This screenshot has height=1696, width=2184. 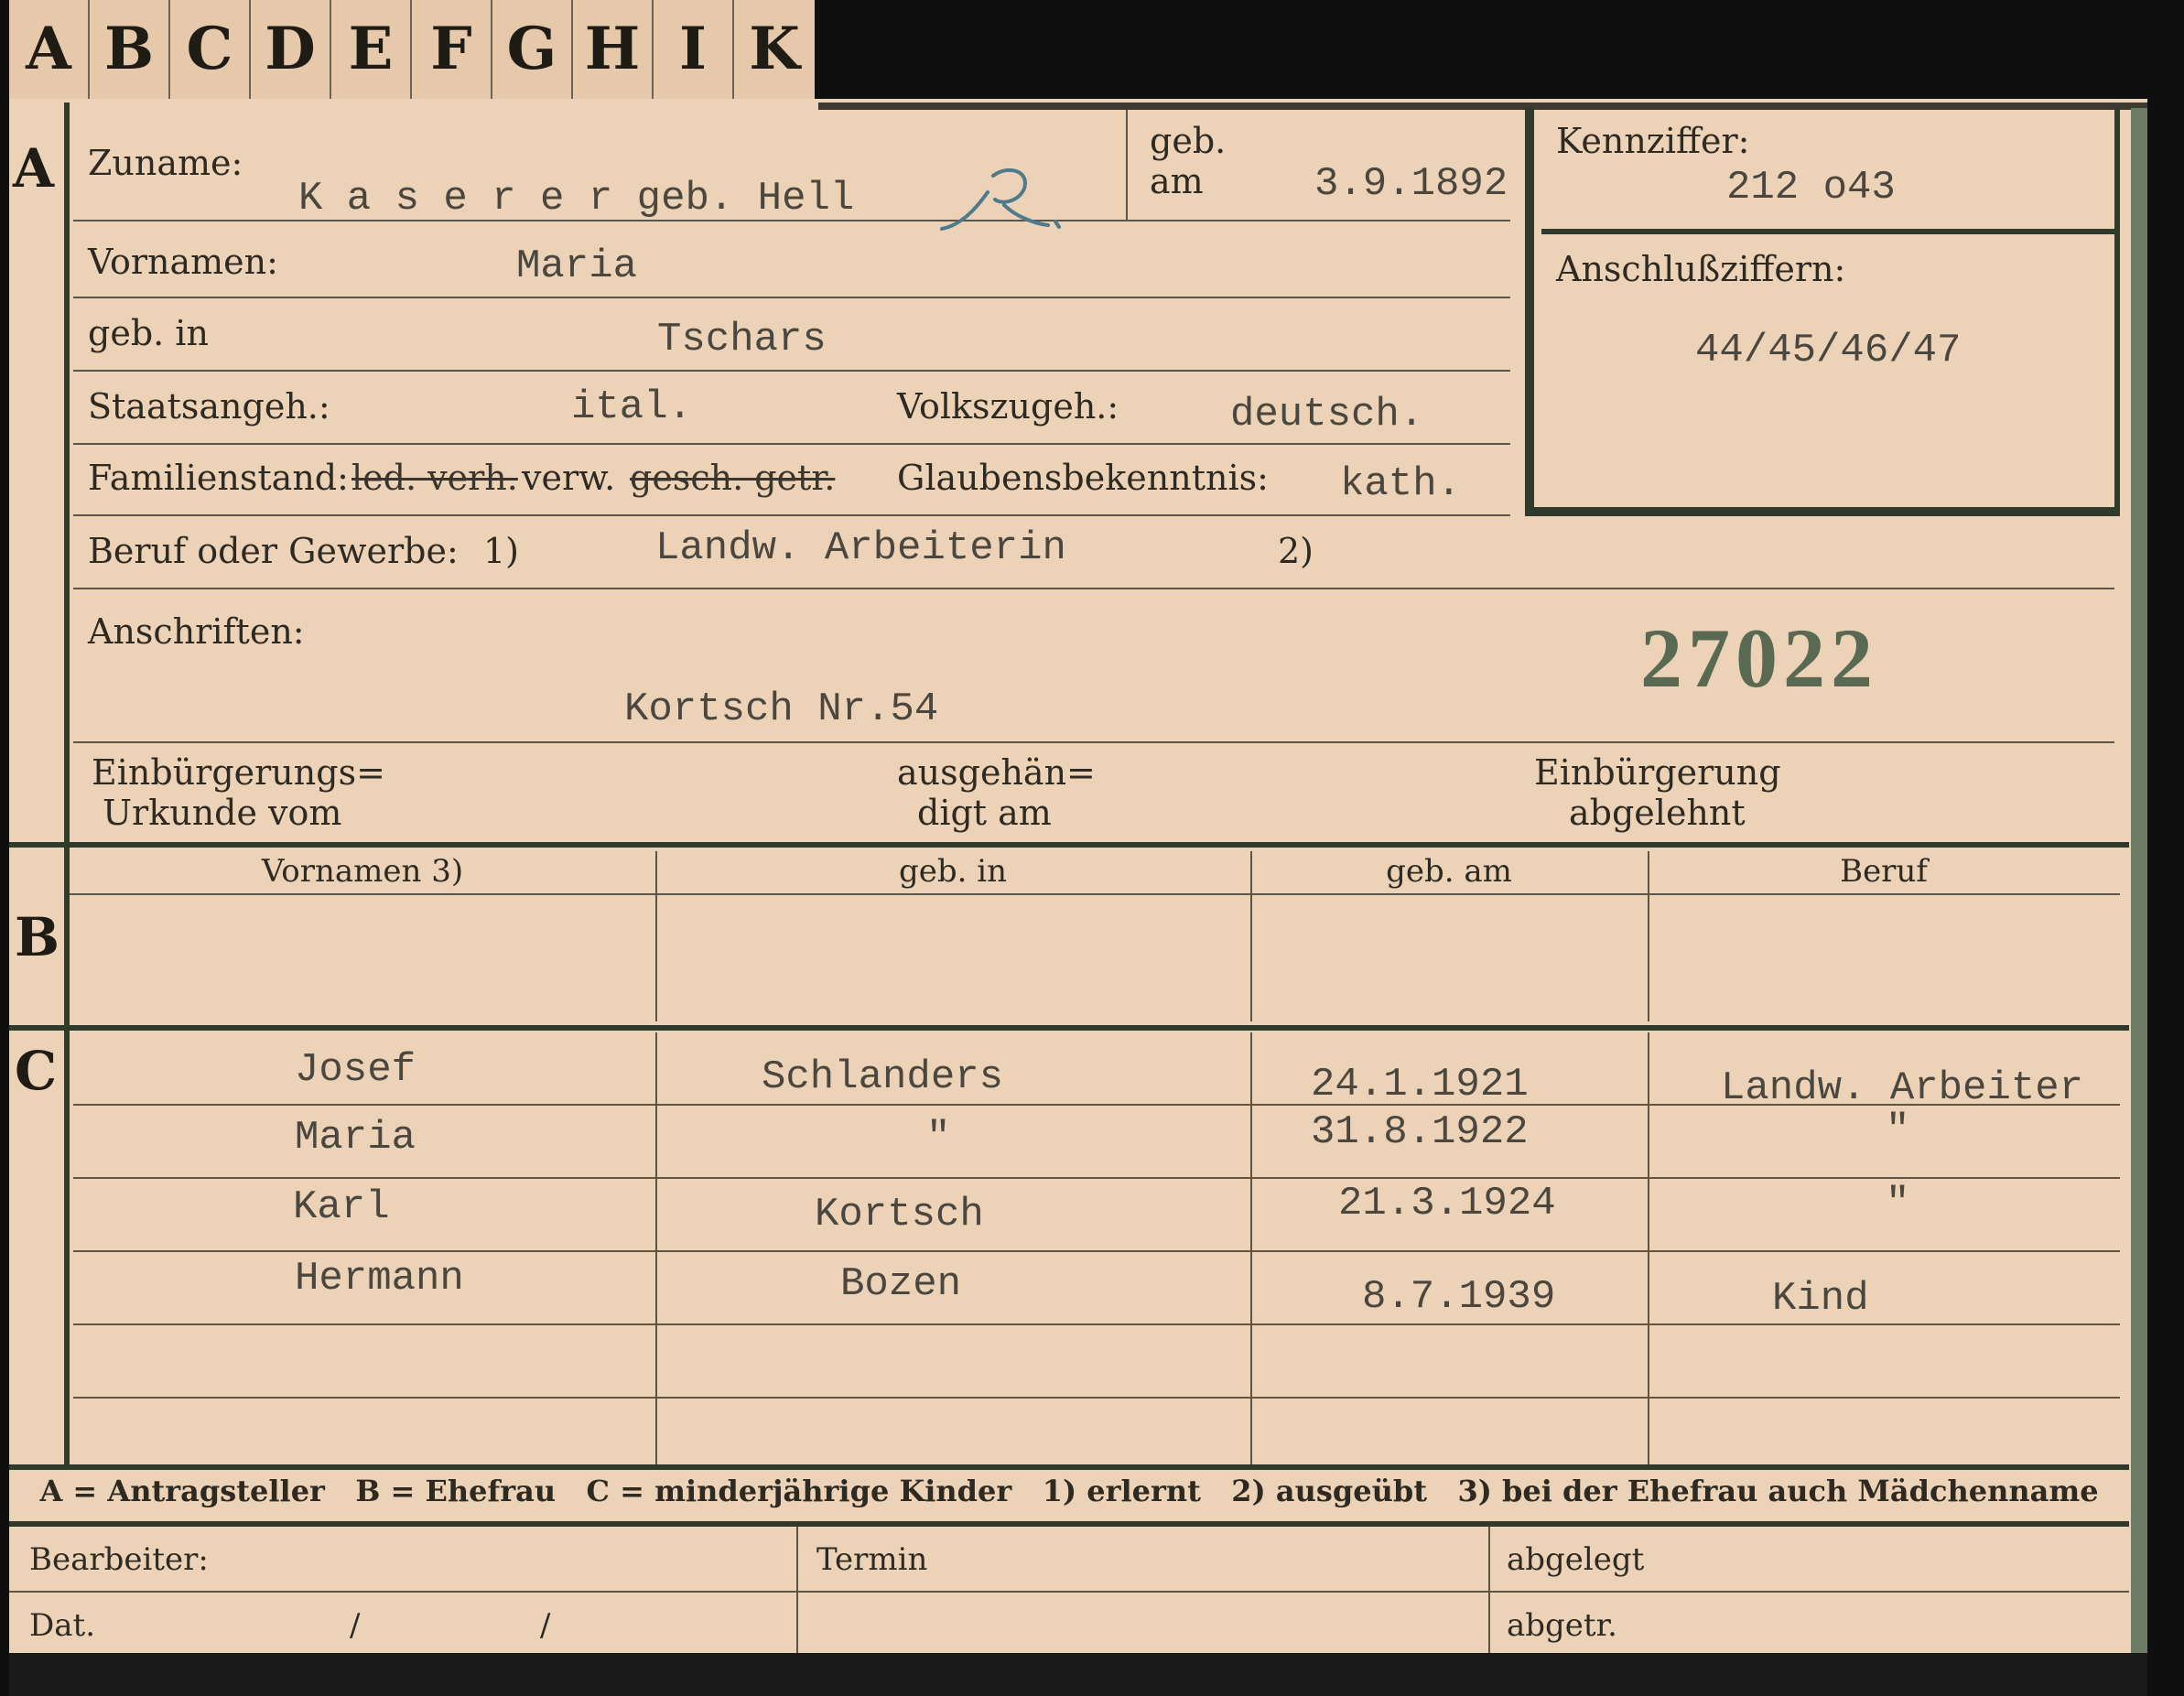 What do you see at coordinates (883, 1077) in the screenshot?
I see `child-geb-in: Schlanders` at bounding box center [883, 1077].